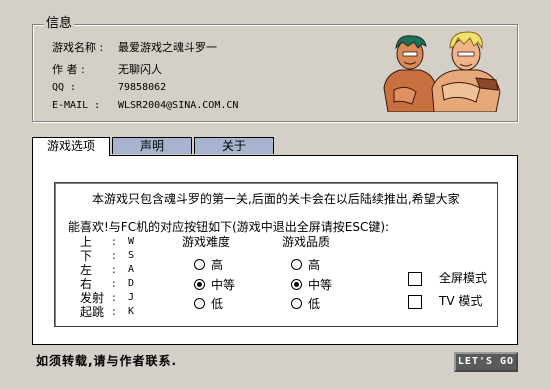  What do you see at coordinates (142, 87) in the screenshot?
I see `qq-value: 79858062` at bounding box center [142, 87].